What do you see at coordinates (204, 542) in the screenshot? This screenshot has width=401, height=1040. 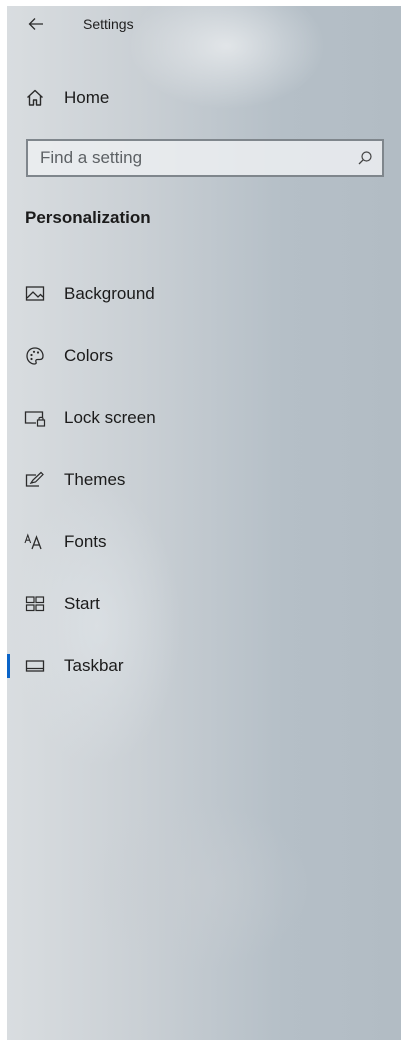 I see `nav-fonts: Fonts` at bounding box center [204, 542].